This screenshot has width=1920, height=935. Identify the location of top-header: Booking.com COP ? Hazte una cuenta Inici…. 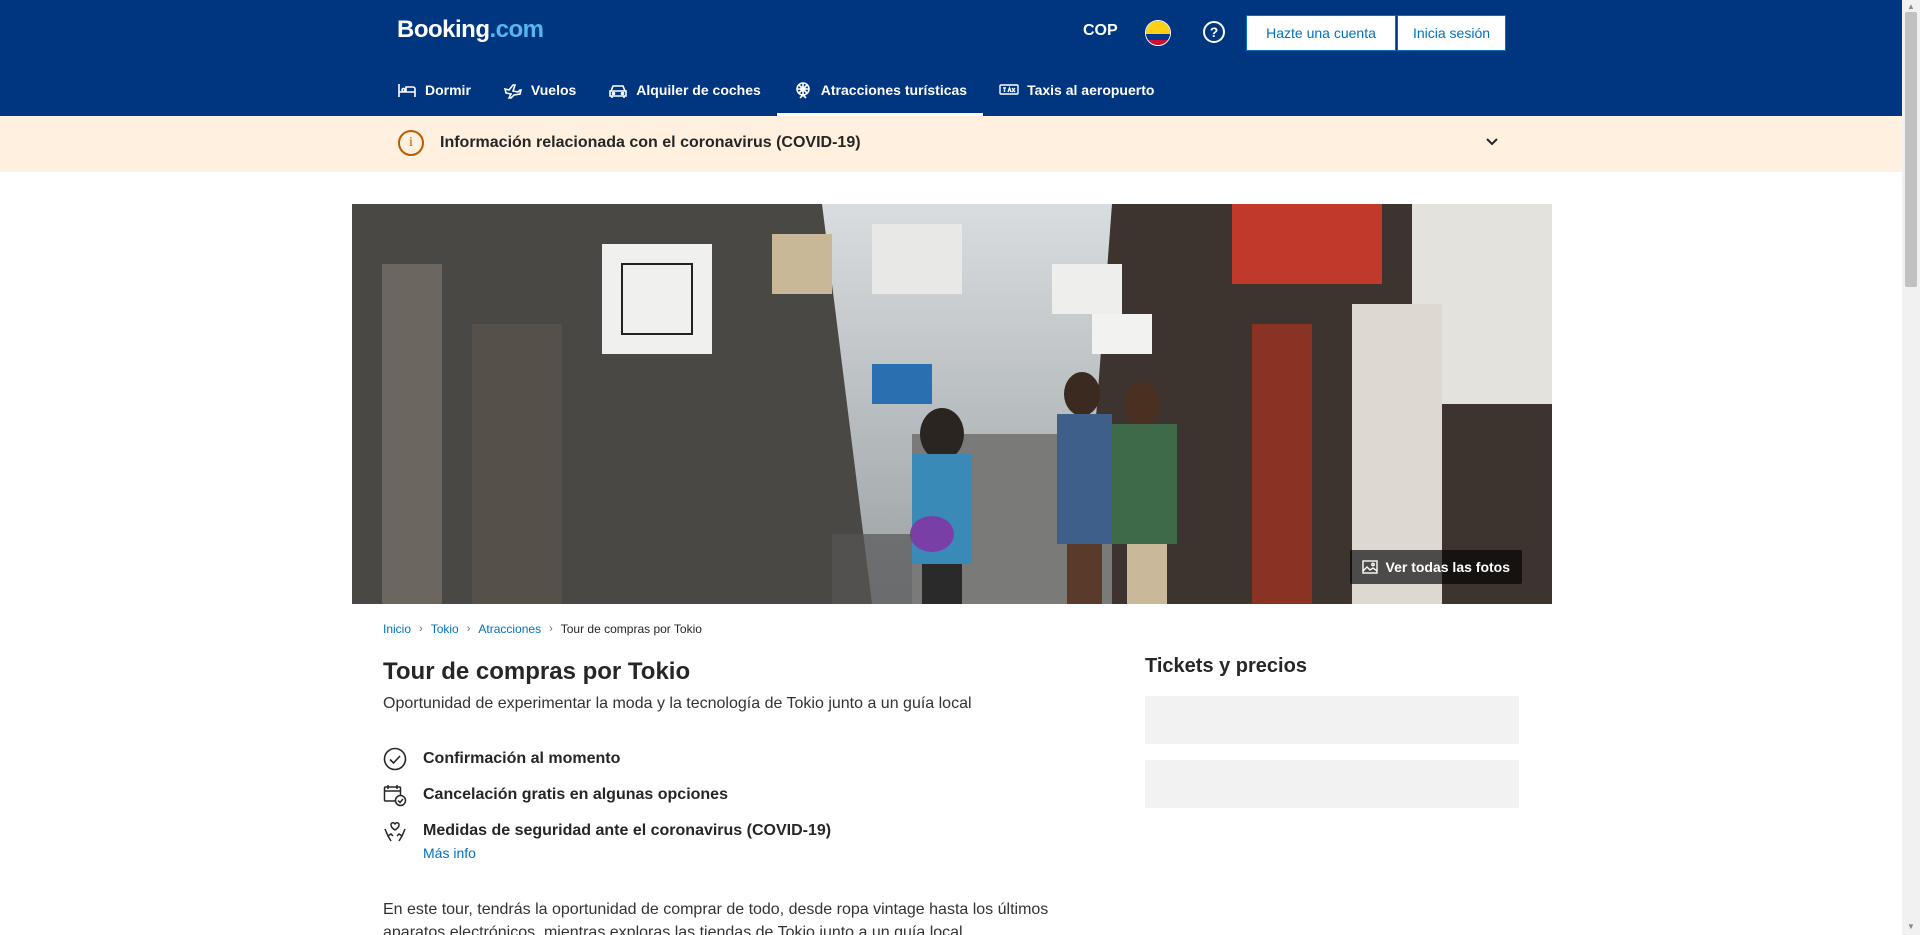
(951, 58).